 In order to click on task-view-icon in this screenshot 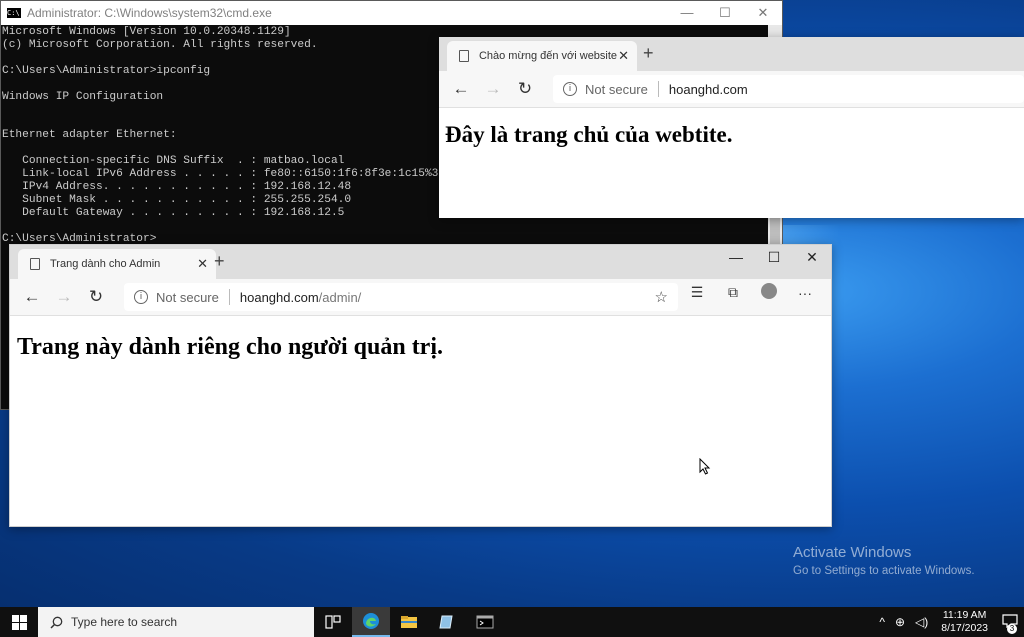, I will do `click(333, 622)`.